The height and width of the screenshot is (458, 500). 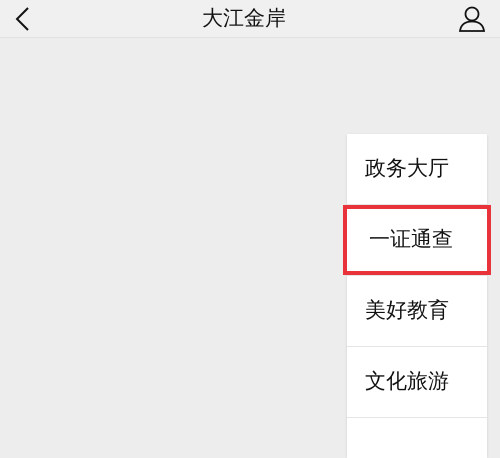 What do you see at coordinates (417, 382) in the screenshot?
I see `menu-item: 文化旅游` at bounding box center [417, 382].